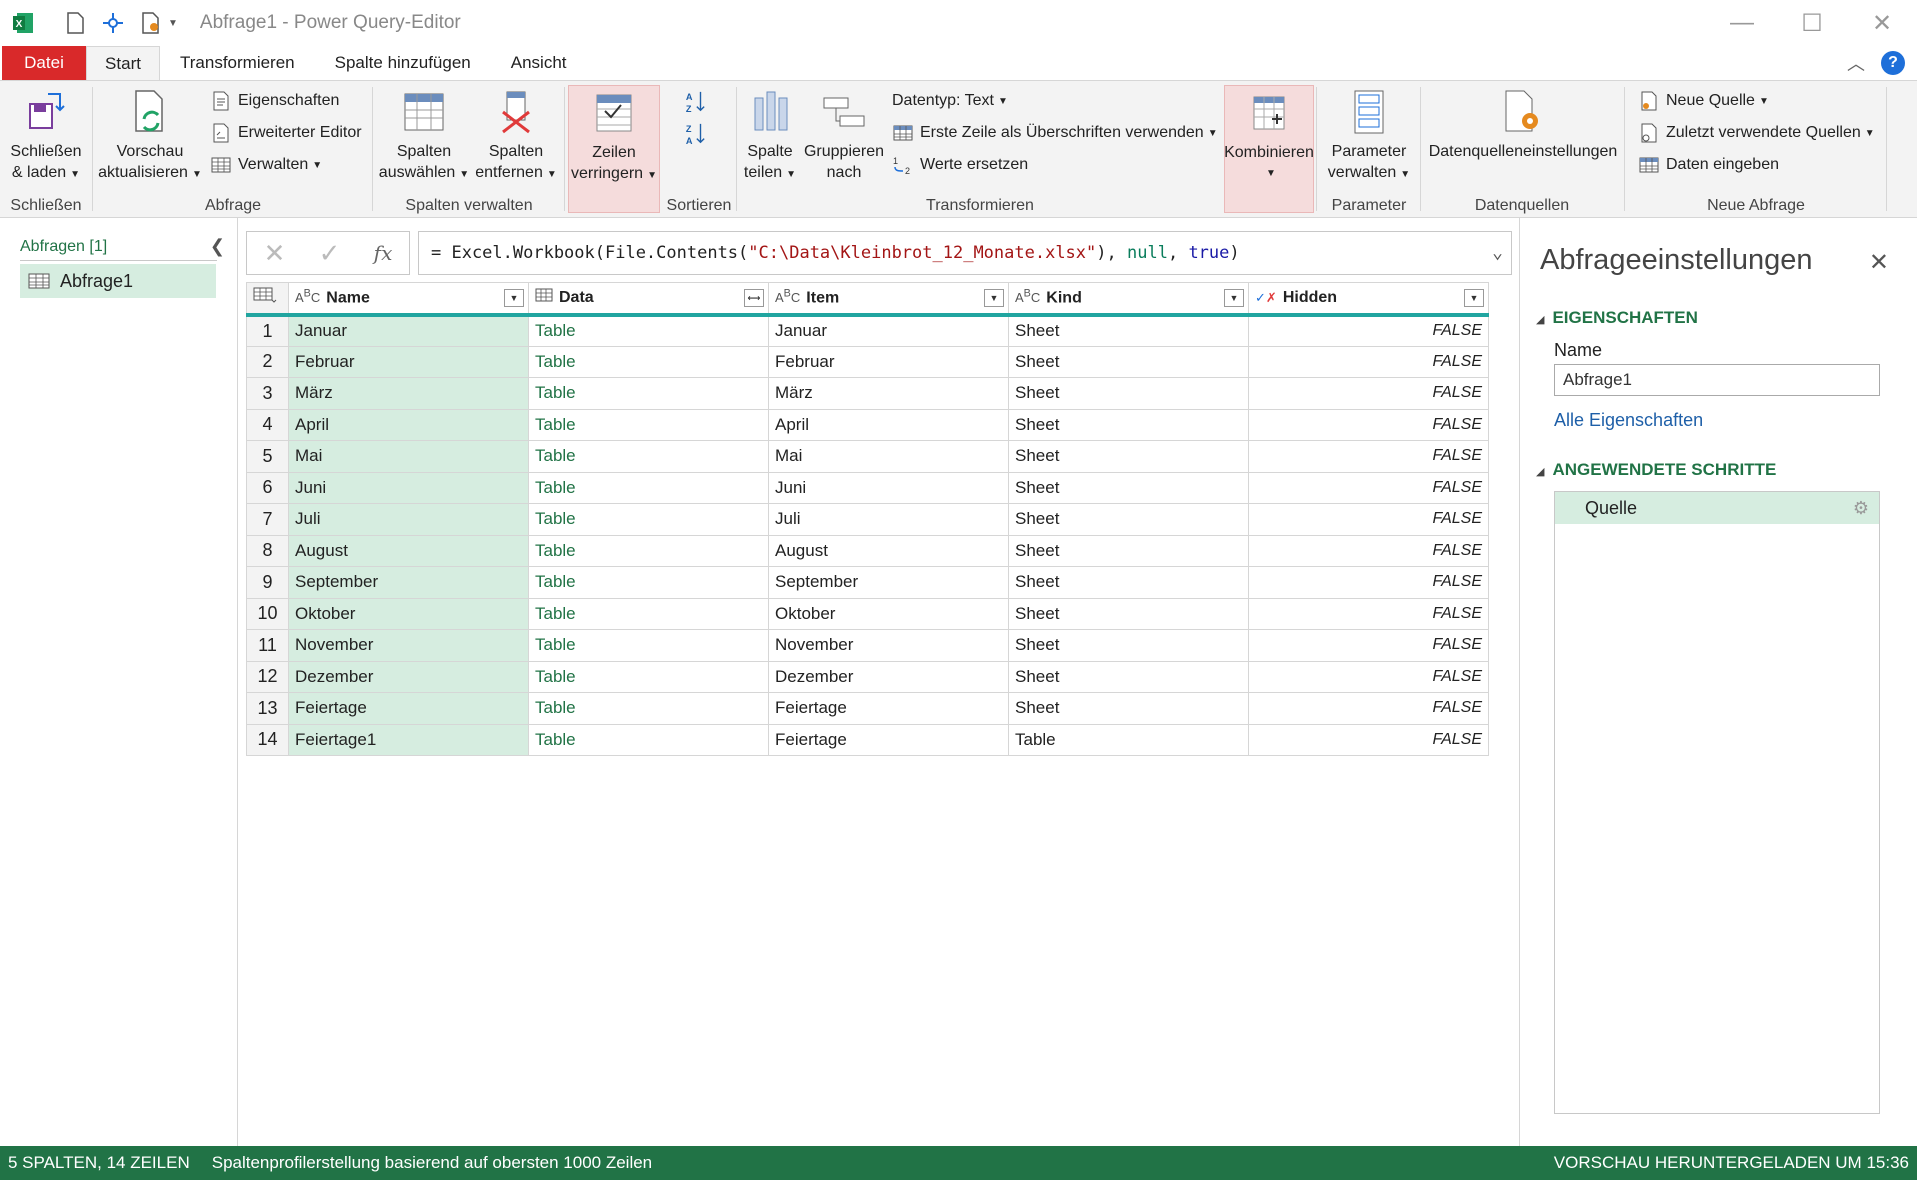  I want to click on cell-name: Oktober, so click(408, 613).